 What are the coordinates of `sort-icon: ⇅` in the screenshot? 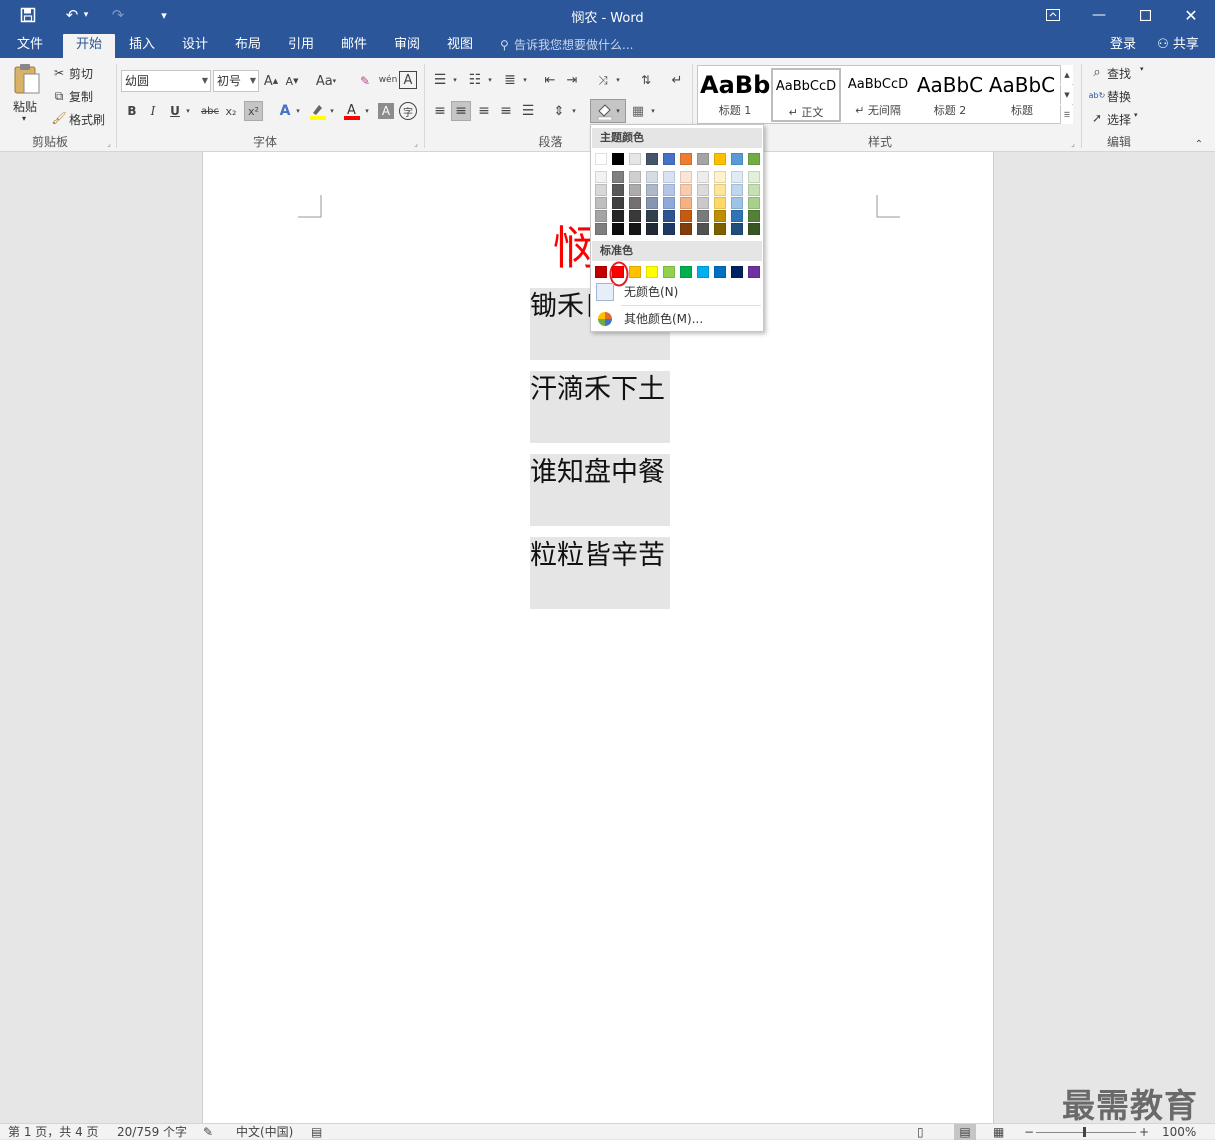 It's located at (646, 80).